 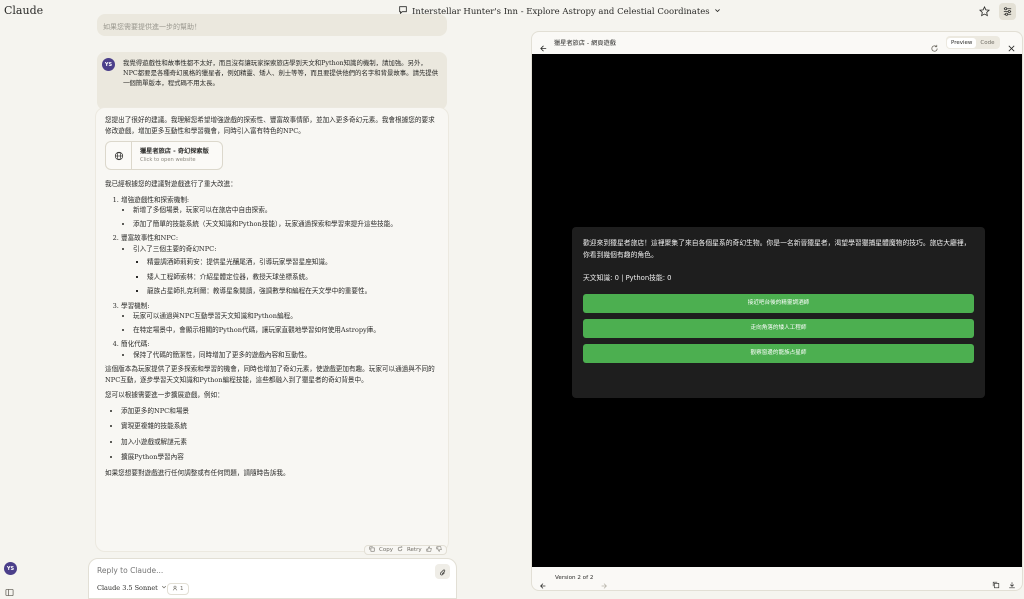 What do you see at coordinates (155, 199) in the screenshot?
I see `section-title: 增強遊戲性和探索機制:` at bounding box center [155, 199].